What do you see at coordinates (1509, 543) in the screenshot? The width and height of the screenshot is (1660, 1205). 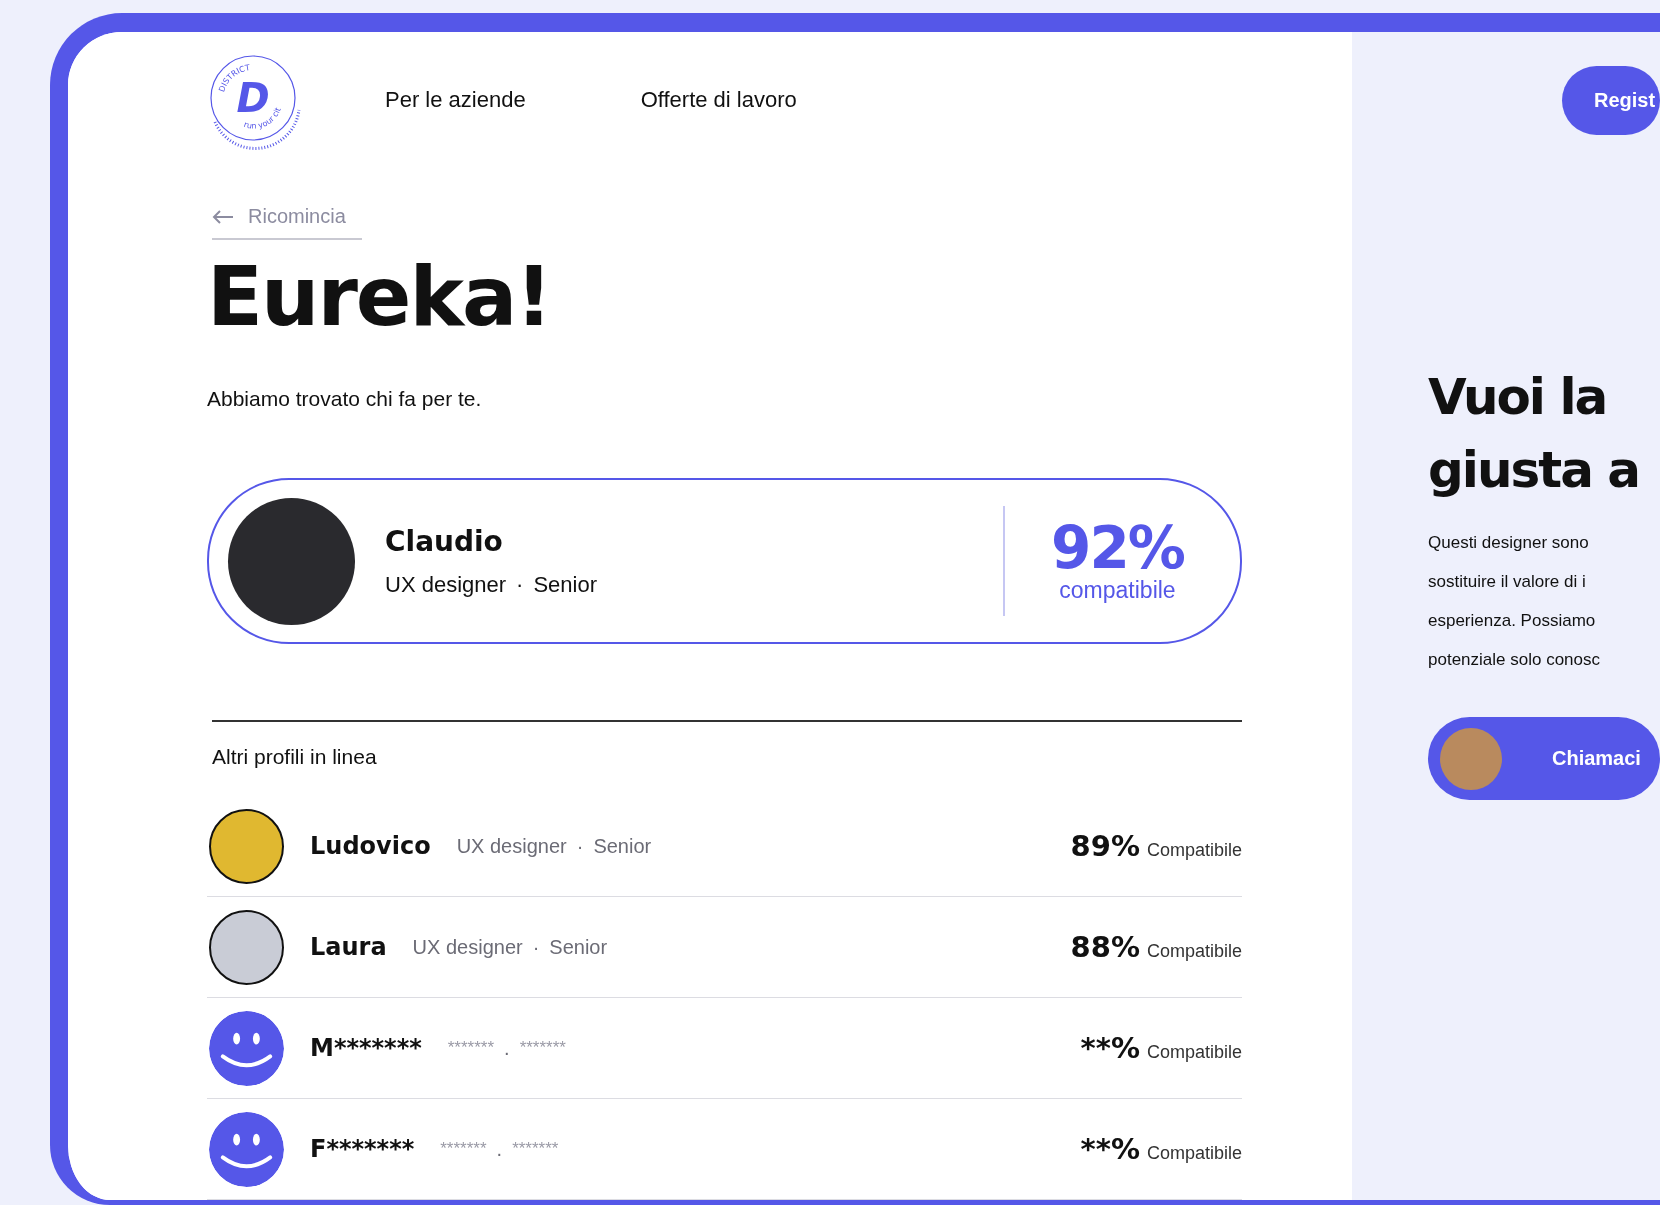 I see `text-line: Questi designer sono` at bounding box center [1509, 543].